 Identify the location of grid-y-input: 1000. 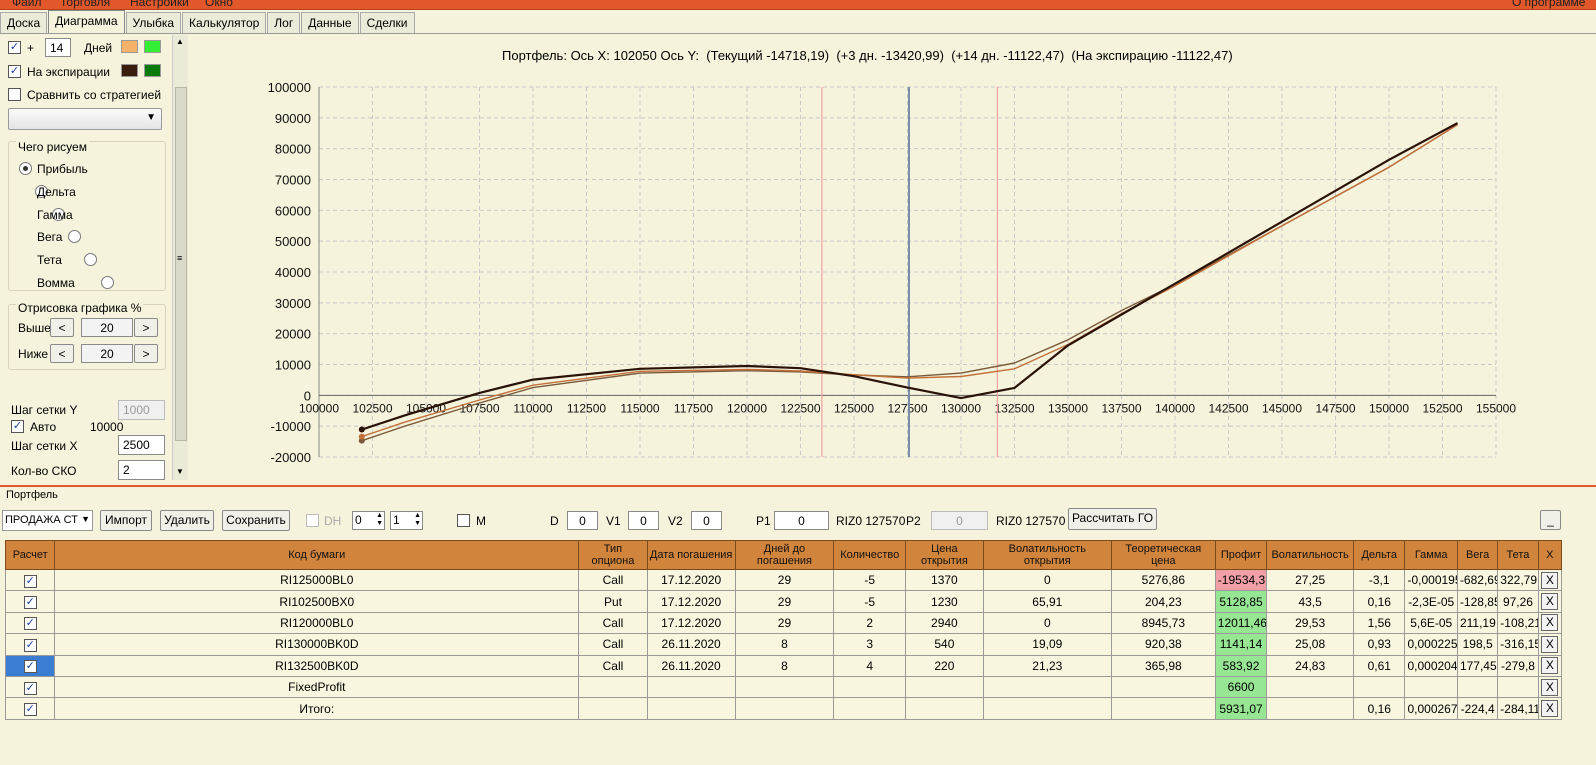
(141, 410).